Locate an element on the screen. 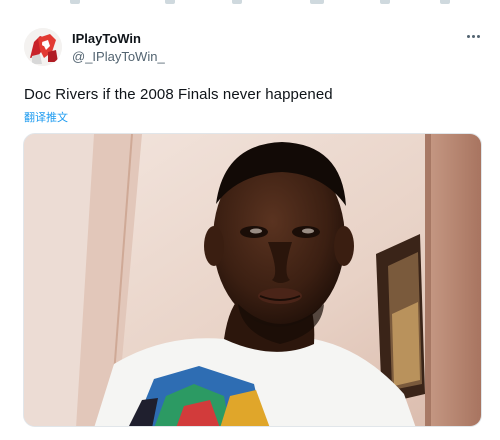 The image size is (500, 440). user-handle: @_IPlayToWin_ is located at coordinates (118, 56).